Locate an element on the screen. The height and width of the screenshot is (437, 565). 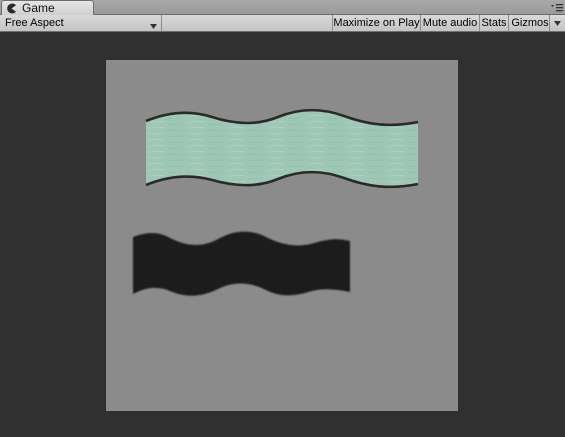
gizmos-dropdown is located at coordinates (557, 23).